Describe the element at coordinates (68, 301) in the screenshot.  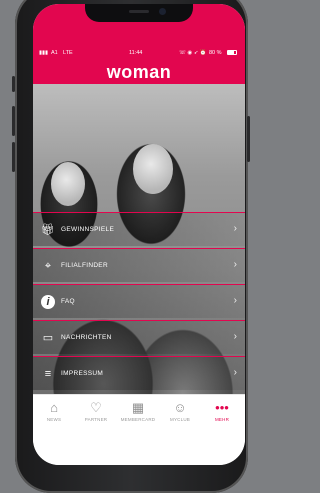
I see `menu-item-label: FAQ` at that location.